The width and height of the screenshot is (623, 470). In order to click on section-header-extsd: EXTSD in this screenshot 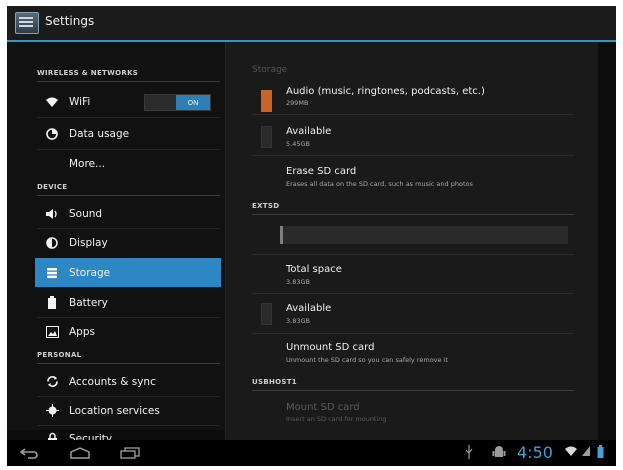, I will do `click(266, 206)`.